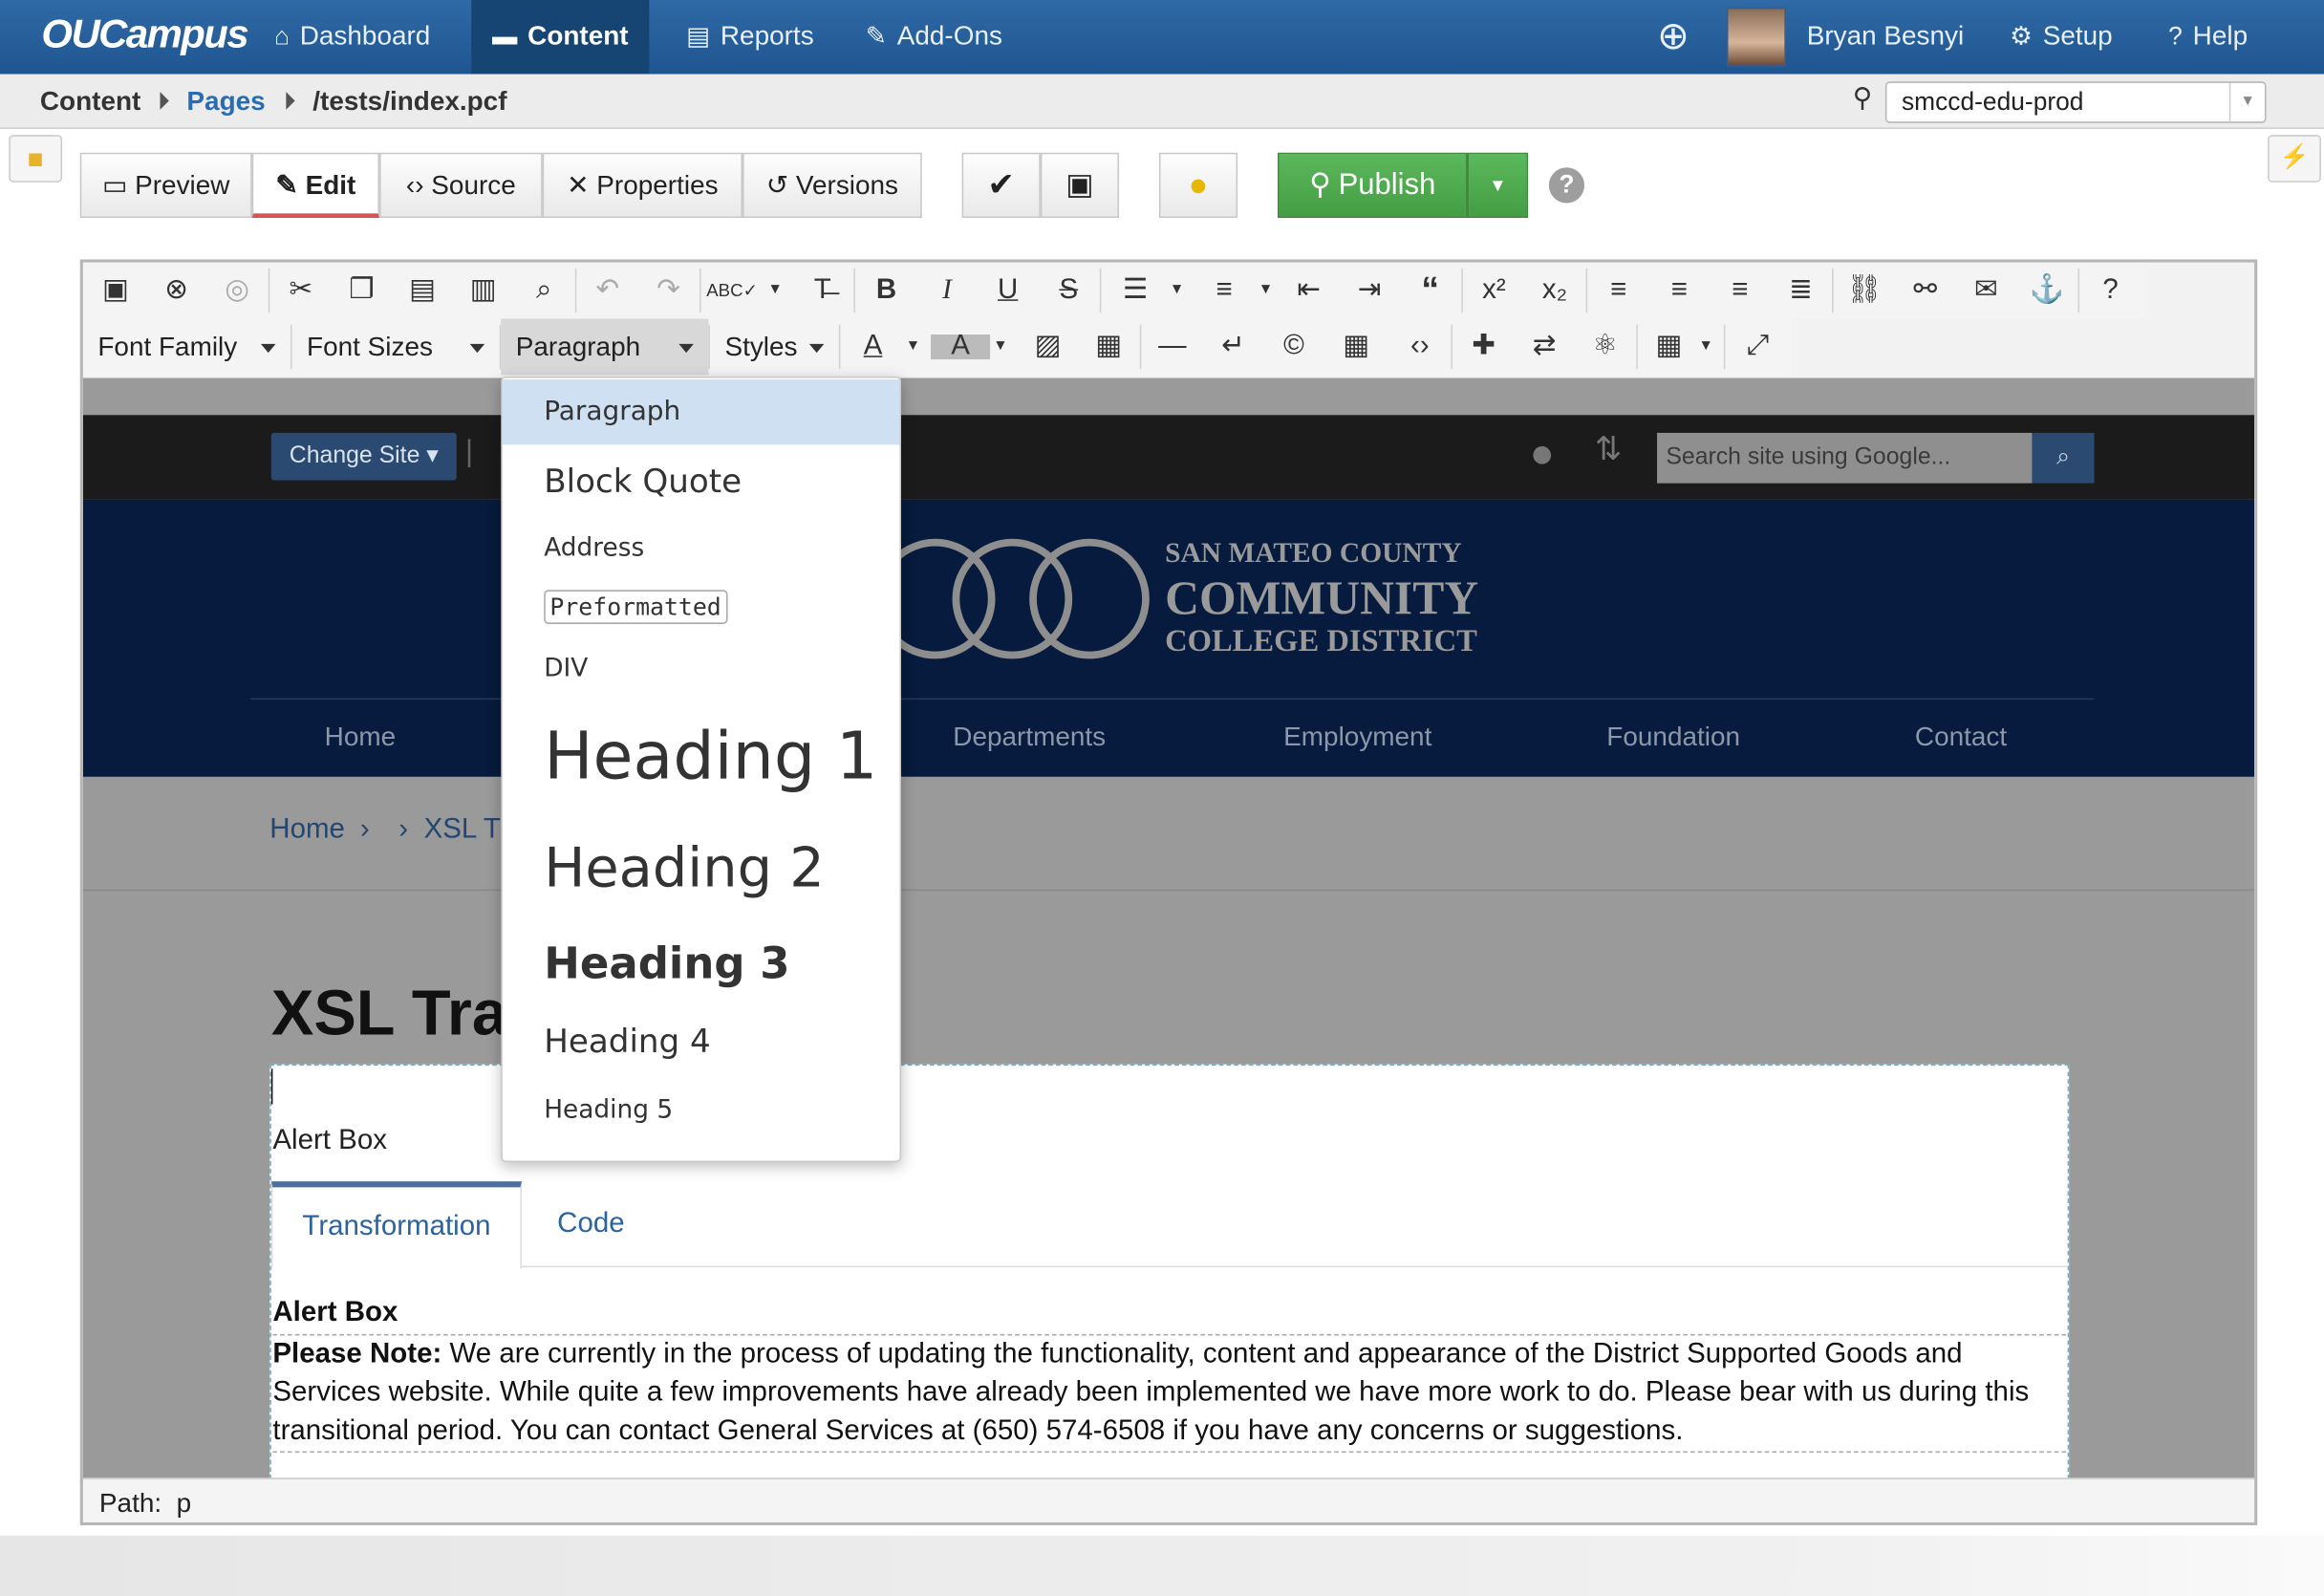 This screenshot has height=1596, width=2324. I want to click on align-justify-icon: ≣, so click(1800, 291).